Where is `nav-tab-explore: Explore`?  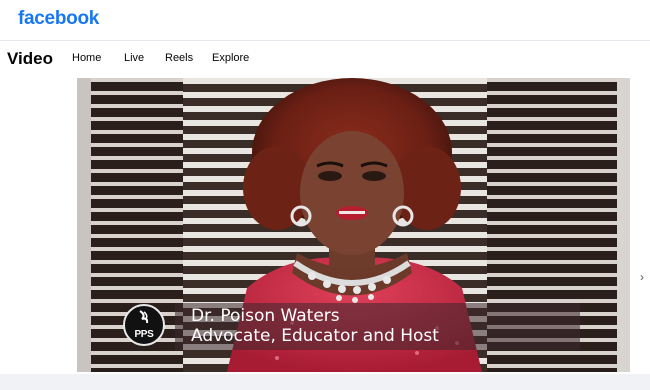
nav-tab-explore: Explore is located at coordinates (230, 58).